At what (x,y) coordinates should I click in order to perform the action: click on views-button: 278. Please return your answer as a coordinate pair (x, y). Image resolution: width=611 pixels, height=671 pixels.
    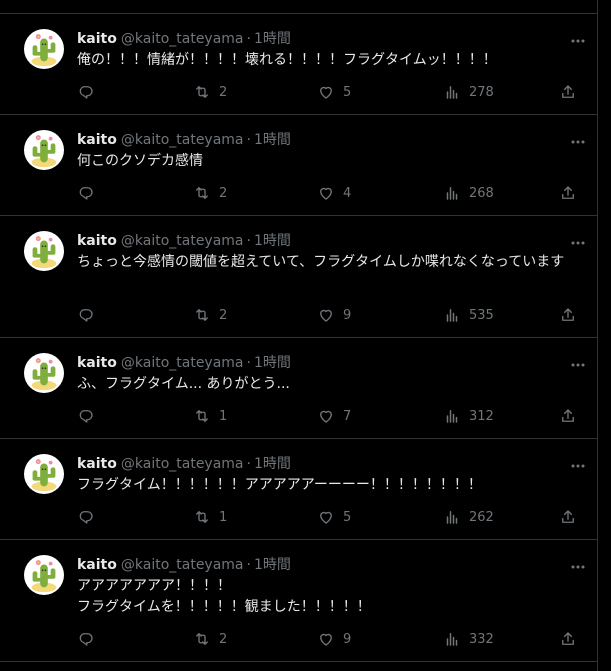
    Looking at the image, I should click on (468, 92).